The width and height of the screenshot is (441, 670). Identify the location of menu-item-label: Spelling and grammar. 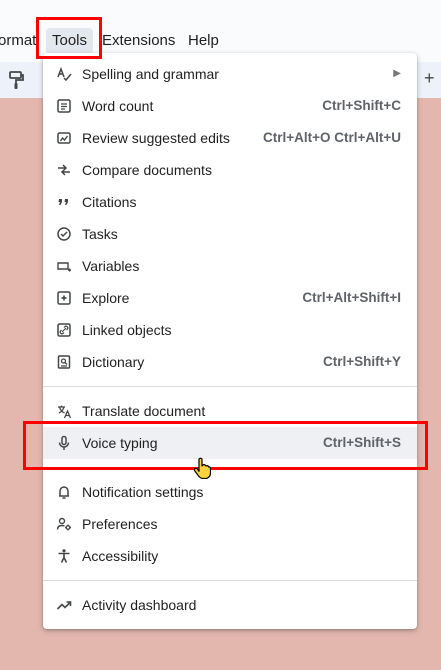
(150, 74).